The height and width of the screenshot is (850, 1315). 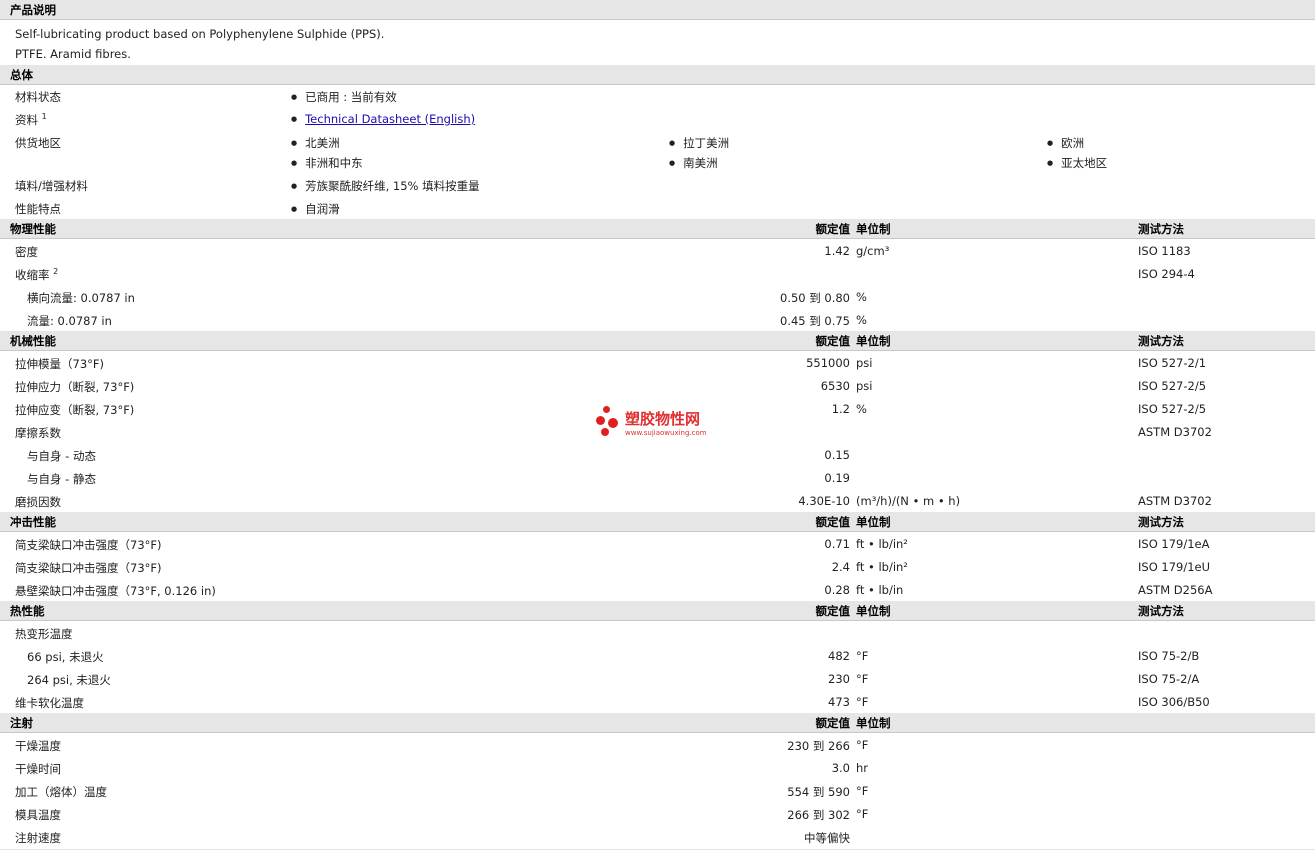 I want to click on section-header-impact: 冲击性能 额定值 单位制 测试方法, so click(x=657, y=522).